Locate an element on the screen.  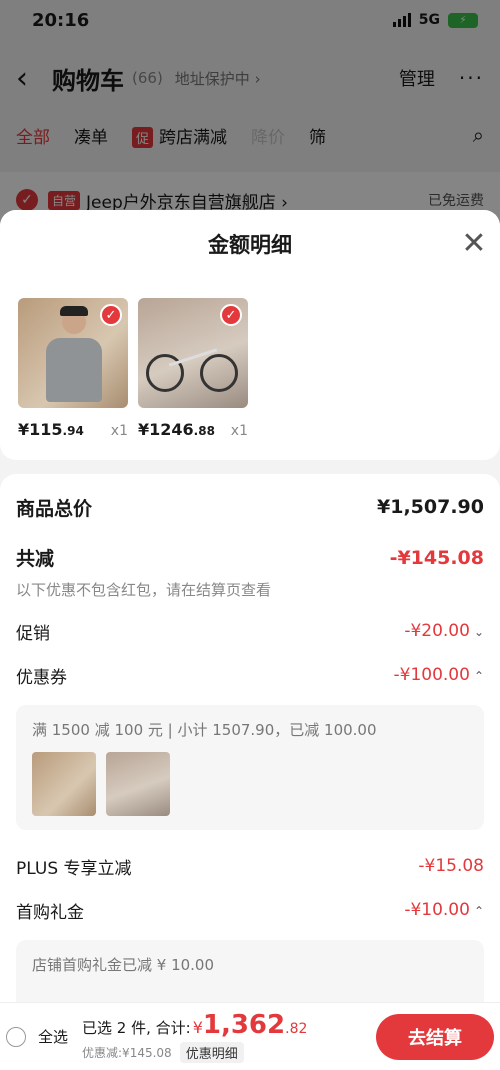
product-price: ¥1246.88 is located at coordinates (176, 429).